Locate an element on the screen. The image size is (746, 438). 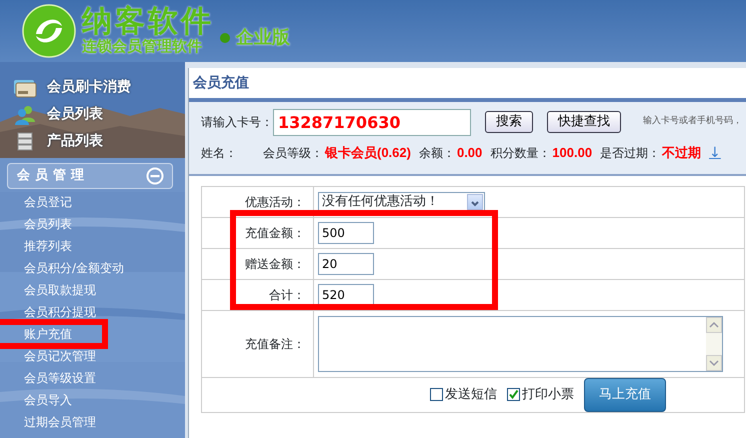
amount-field: 520 is located at coordinates (346, 295).